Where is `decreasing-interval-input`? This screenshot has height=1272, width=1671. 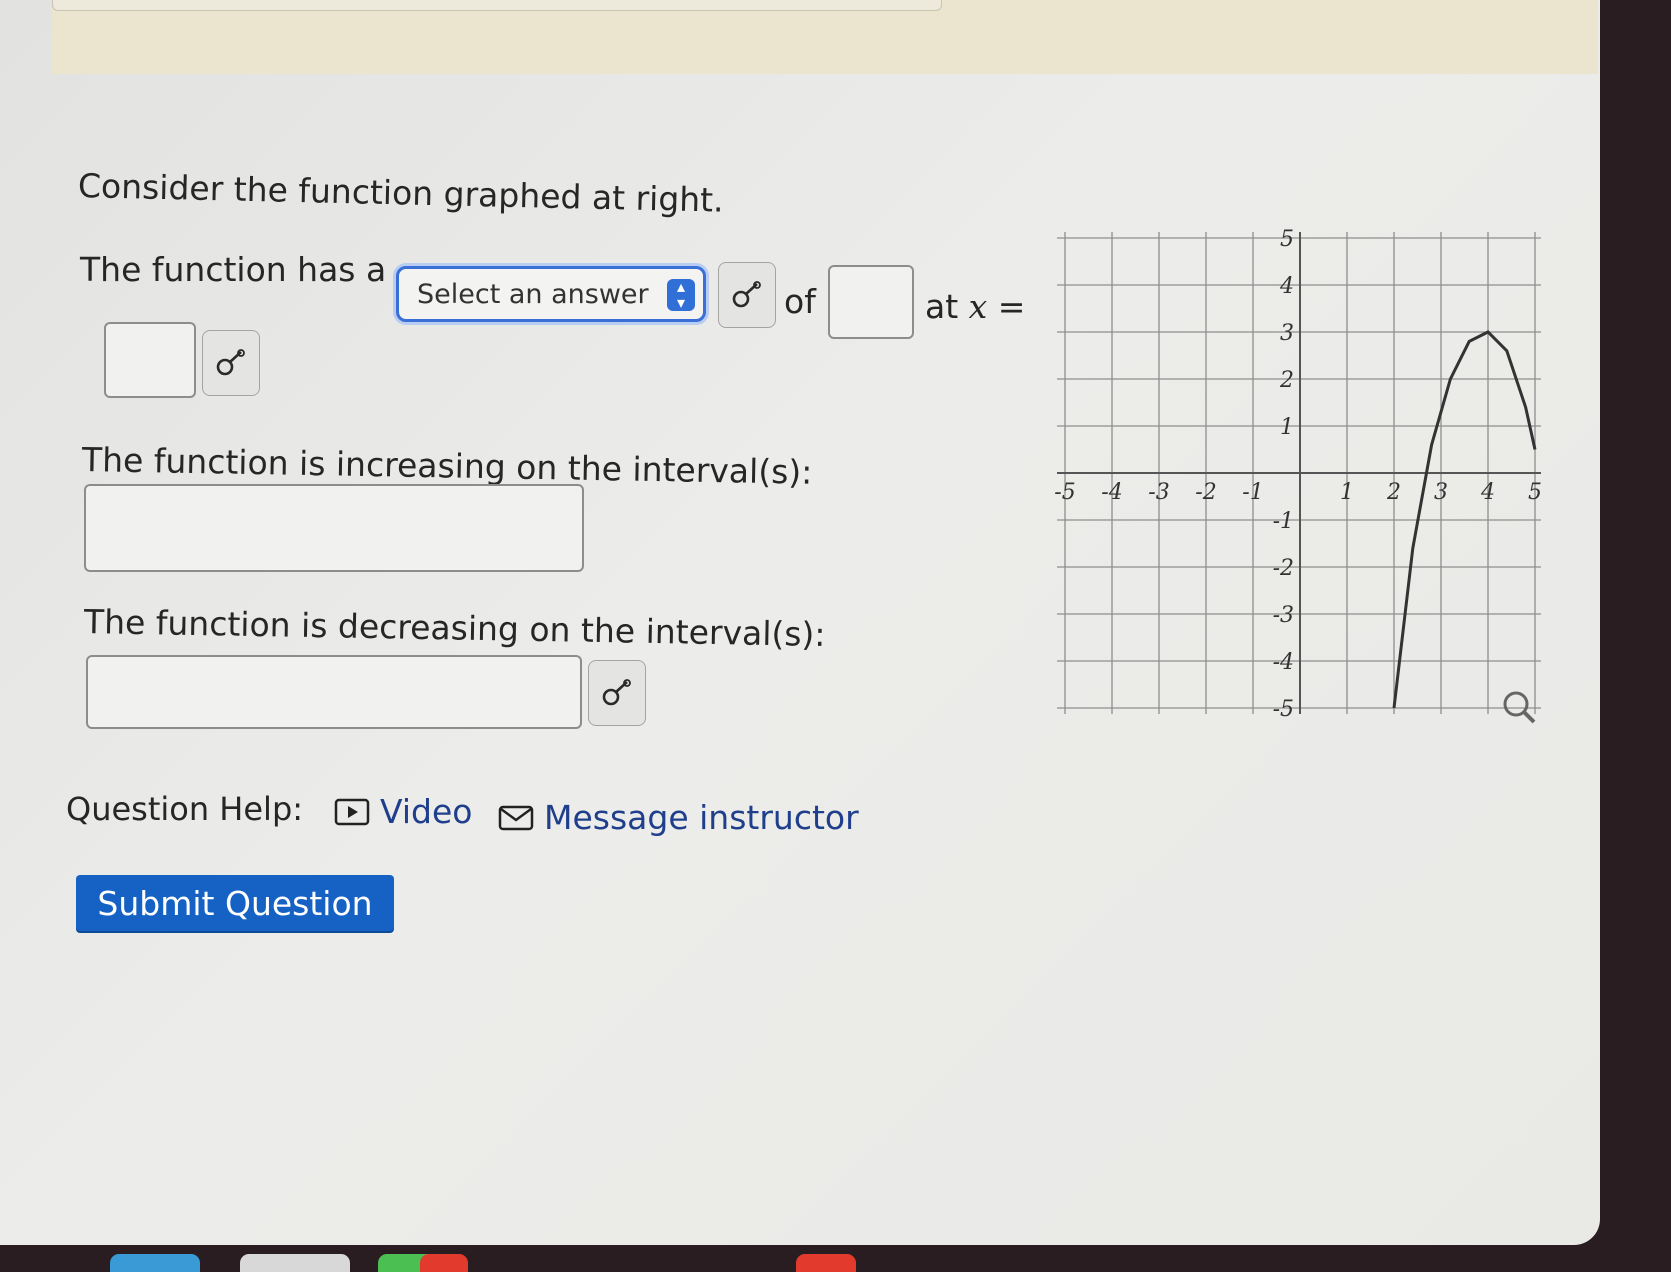 decreasing-interval-input is located at coordinates (334, 692).